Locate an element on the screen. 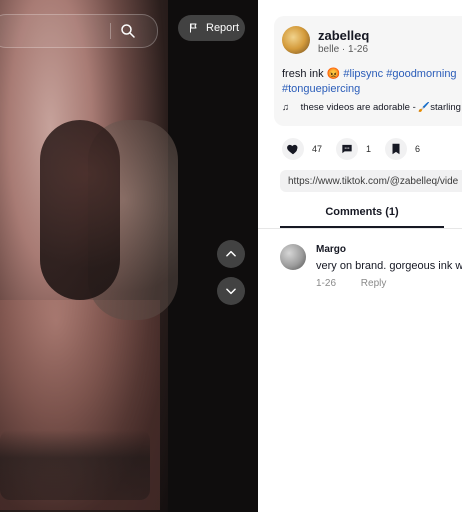  post-link: https://www.tiktok.com/@zabelleq/vide is located at coordinates (373, 181).